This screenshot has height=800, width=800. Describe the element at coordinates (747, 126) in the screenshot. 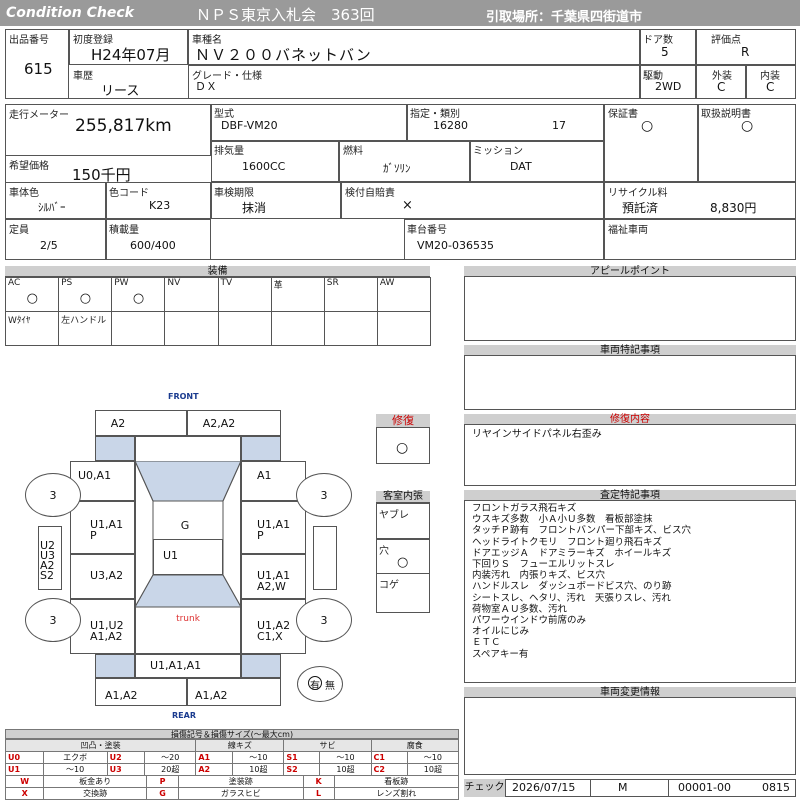

I see `manual-mark: ○` at that location.